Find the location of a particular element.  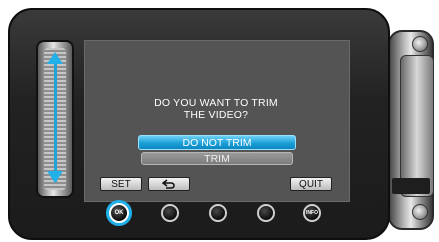

return-arrow-icon is located at coordinates (168, 184).